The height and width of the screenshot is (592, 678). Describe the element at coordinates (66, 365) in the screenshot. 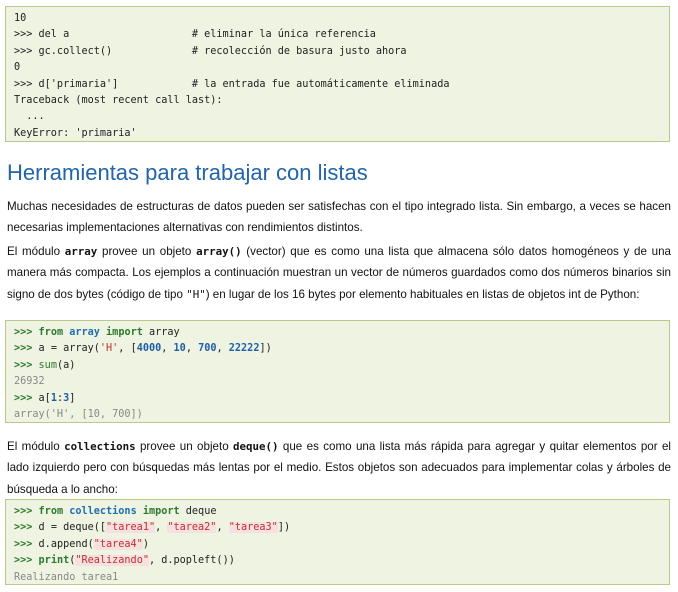

I see `code-token: (a)` at that location.